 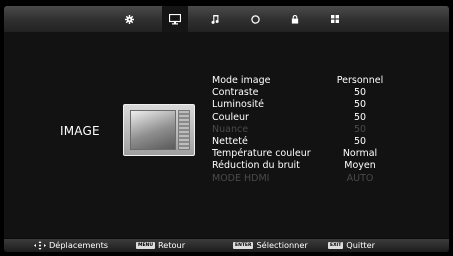 What do you see at coordinates (307, 179) in the screenshot?
I see `menu-item-mode-hdmi: MODE HDMI AUTO` at bounding box center [307, 179].